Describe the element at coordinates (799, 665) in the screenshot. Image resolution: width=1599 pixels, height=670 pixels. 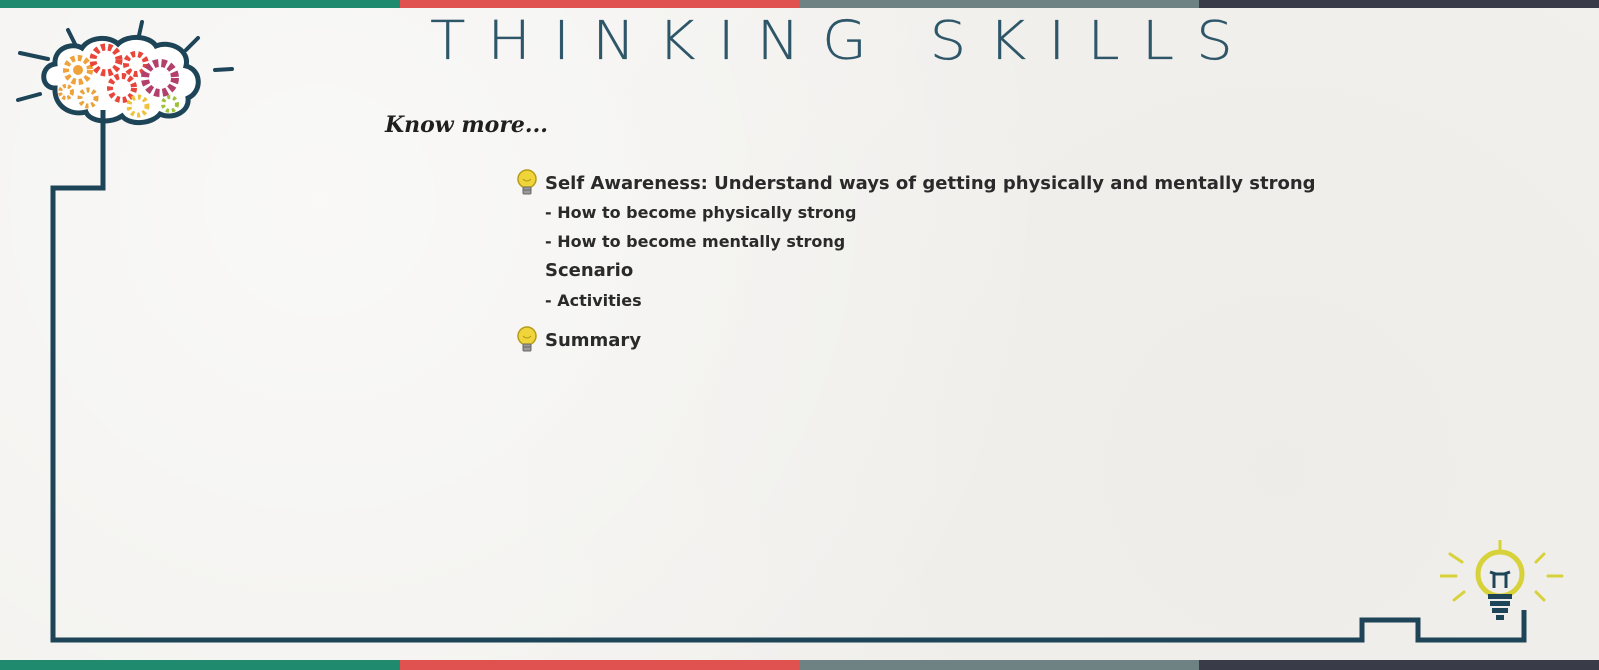
I see `bottom-color-stripe` at that location.